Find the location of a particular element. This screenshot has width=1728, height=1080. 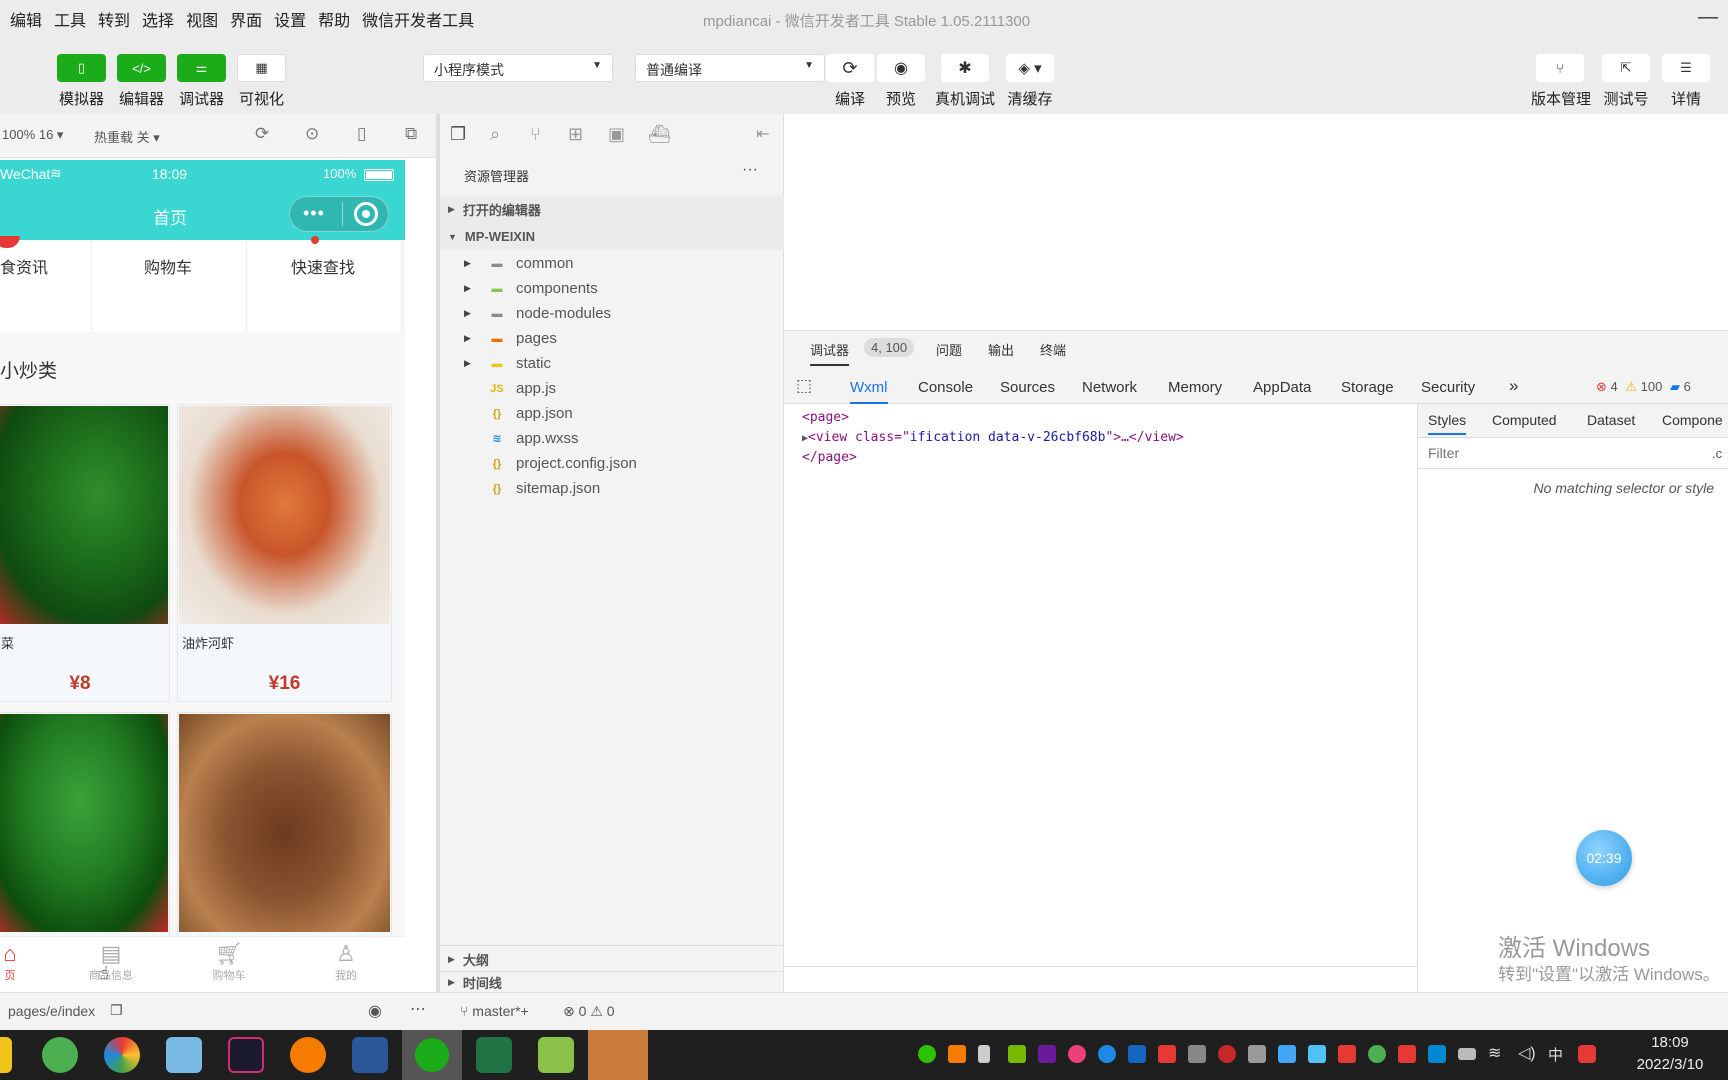

storage-icon: ▣ is located at coordinates (616, 134).